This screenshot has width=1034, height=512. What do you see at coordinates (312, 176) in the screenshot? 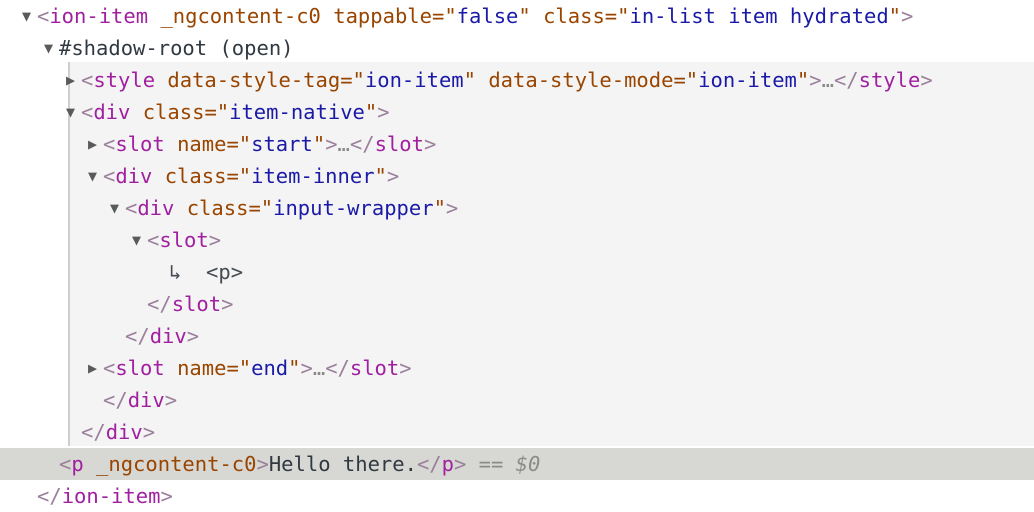
I see `attribute-value: item-inner` at bounding box center [312, 176].